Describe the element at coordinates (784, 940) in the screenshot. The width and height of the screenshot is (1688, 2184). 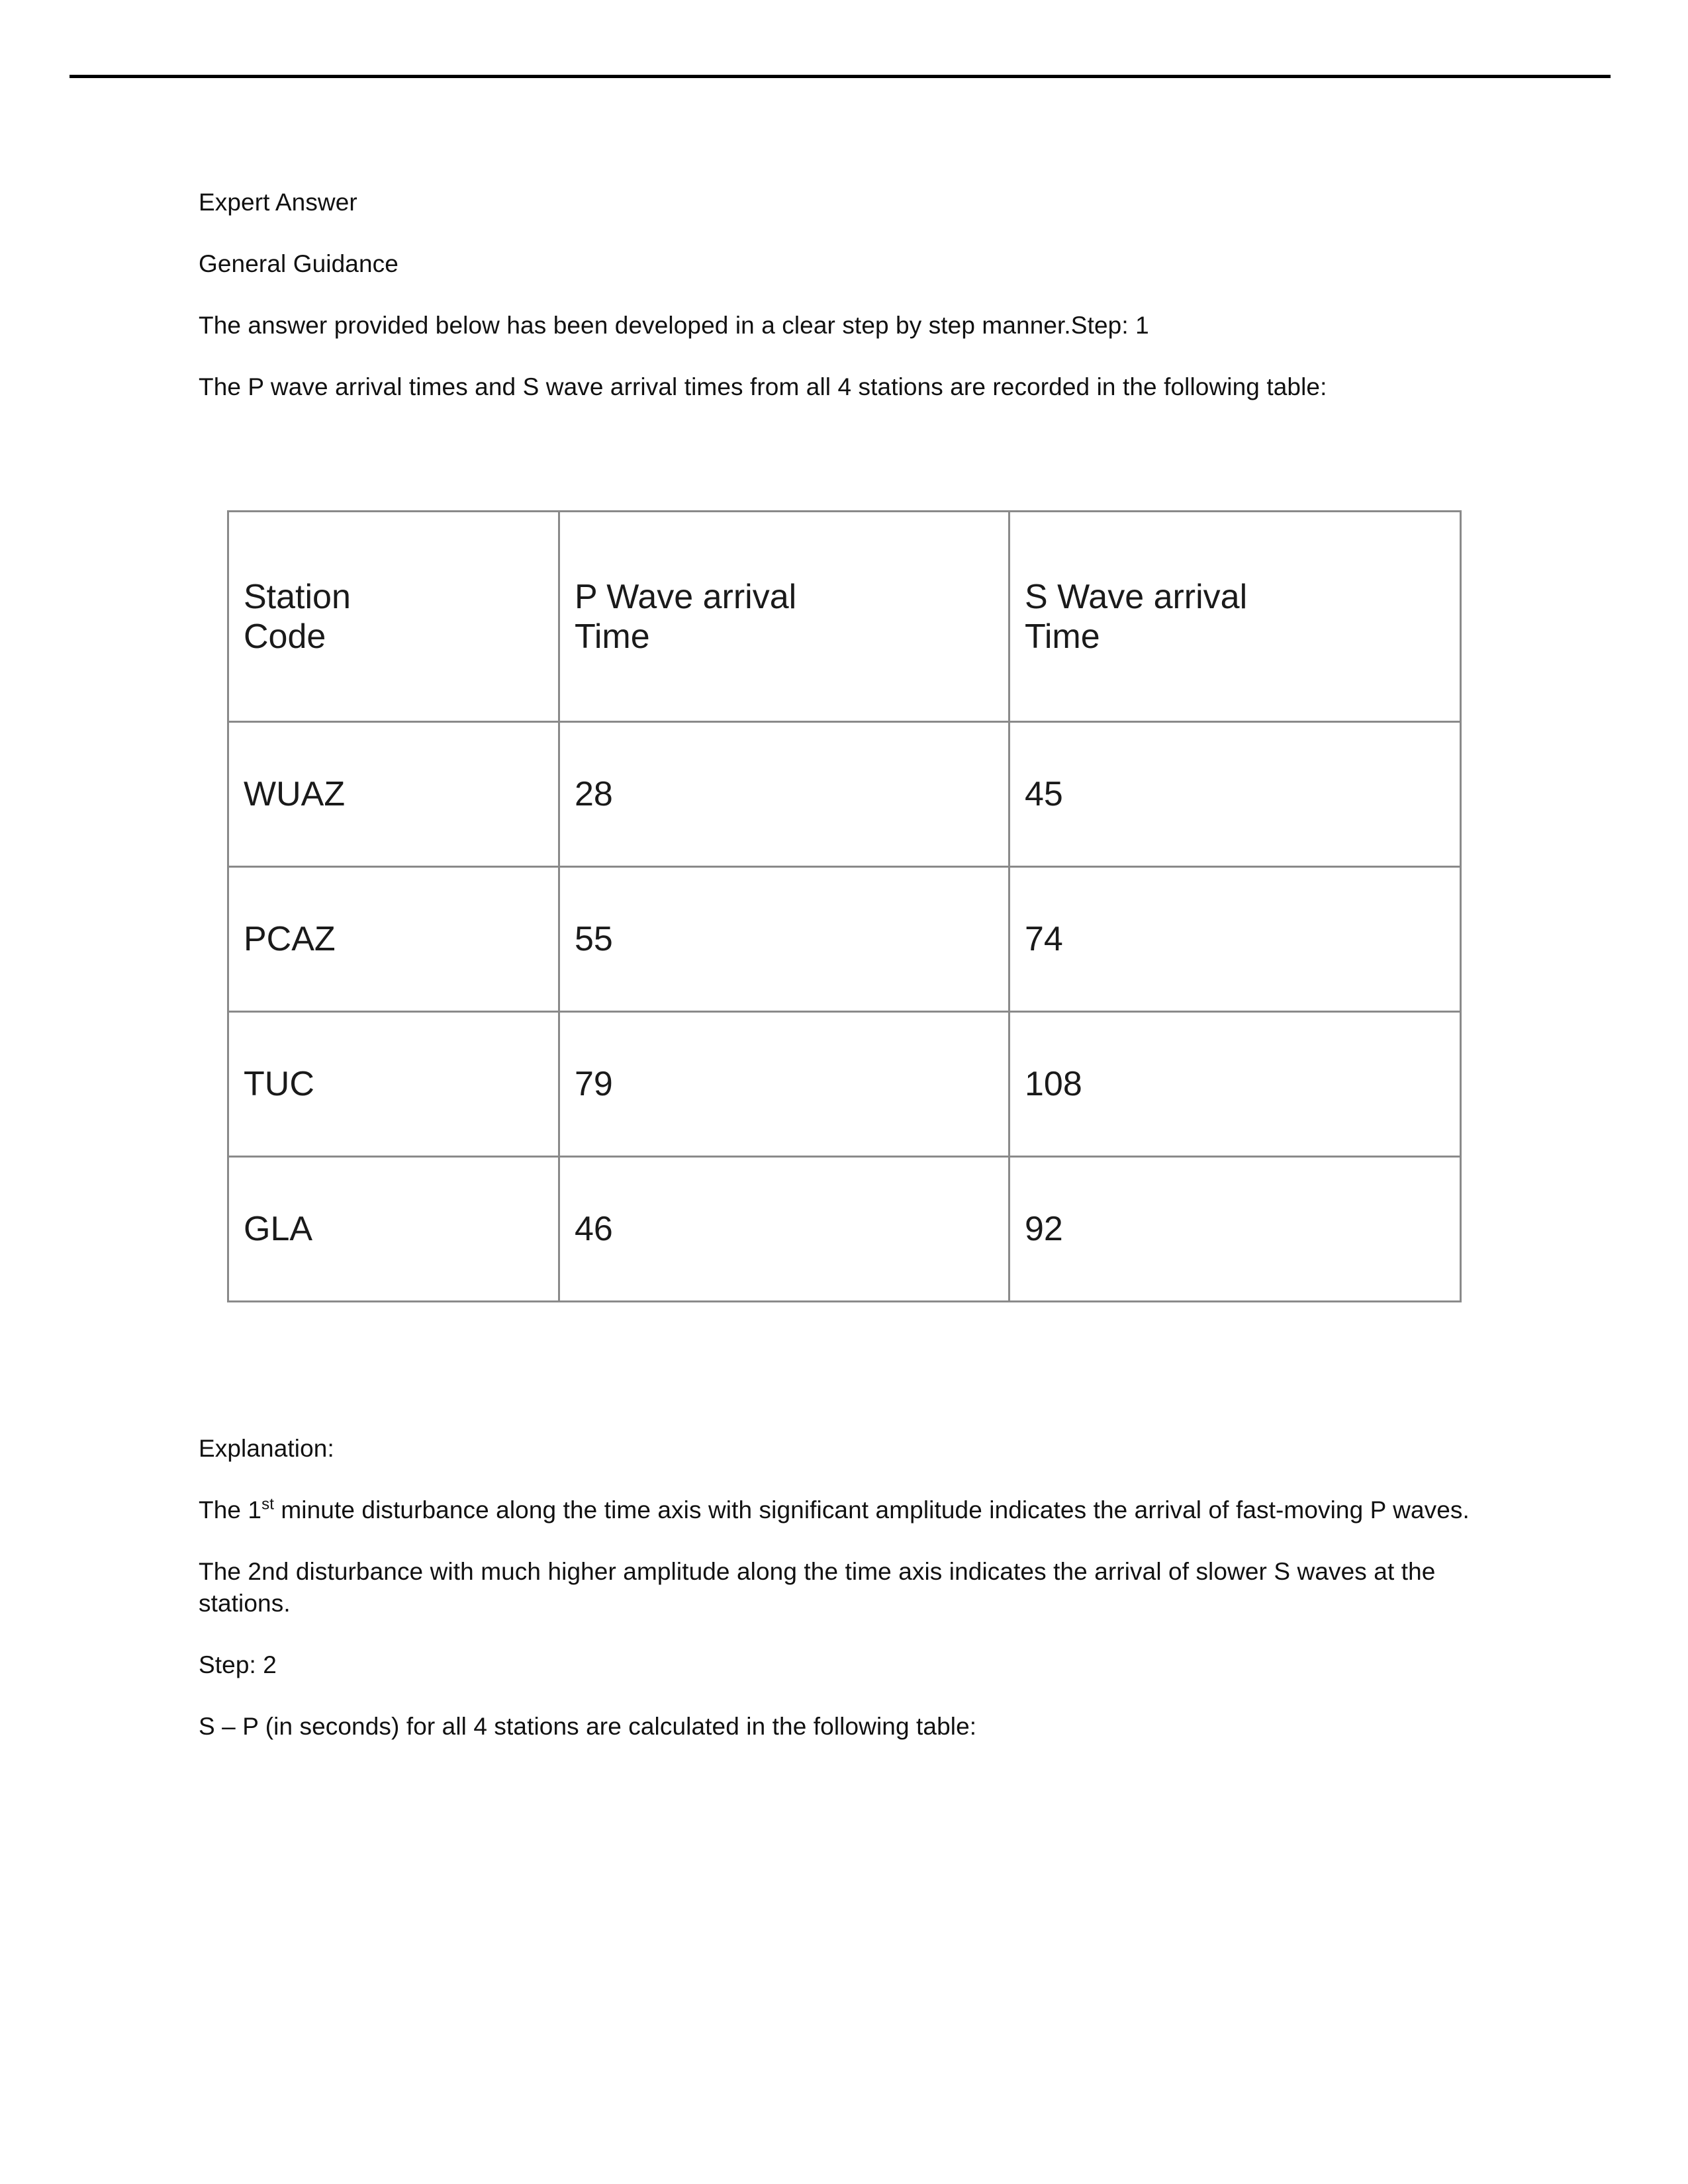
I see `cell-p-wave-time: 55` at that location.